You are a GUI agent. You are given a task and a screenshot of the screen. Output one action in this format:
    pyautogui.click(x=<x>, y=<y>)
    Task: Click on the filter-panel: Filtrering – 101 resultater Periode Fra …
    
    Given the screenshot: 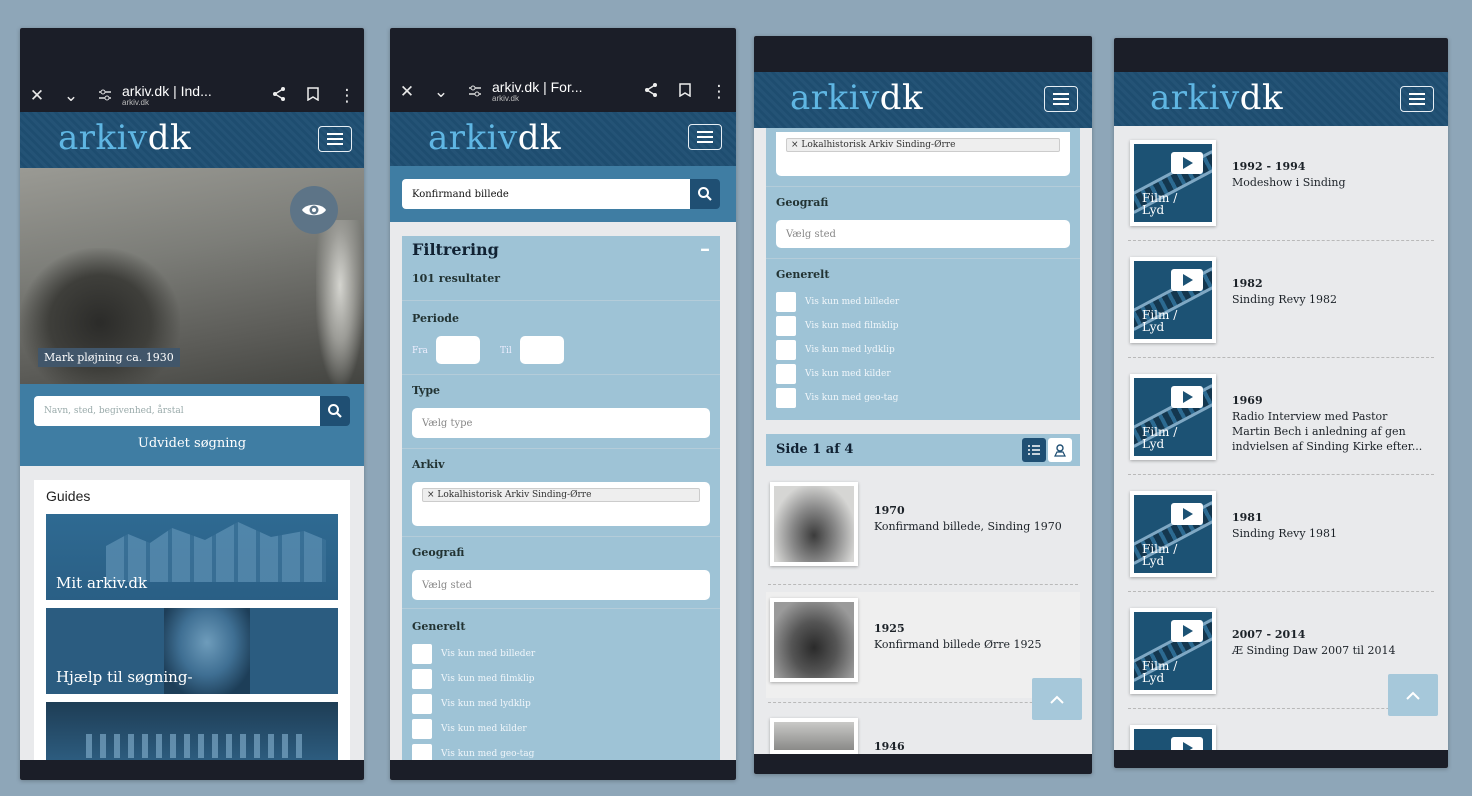 What is the action you would take?
    pyautogui.click(x=561, y=508)
    